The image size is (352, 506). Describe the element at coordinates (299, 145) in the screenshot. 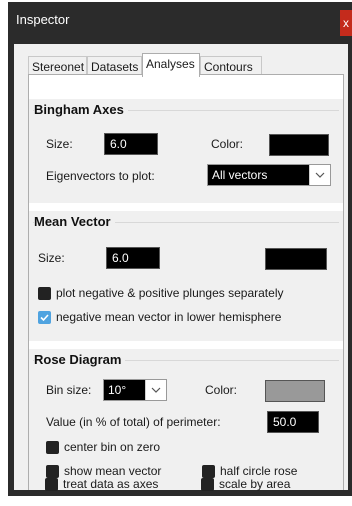

I see `bingham-color-swatch` at that location.